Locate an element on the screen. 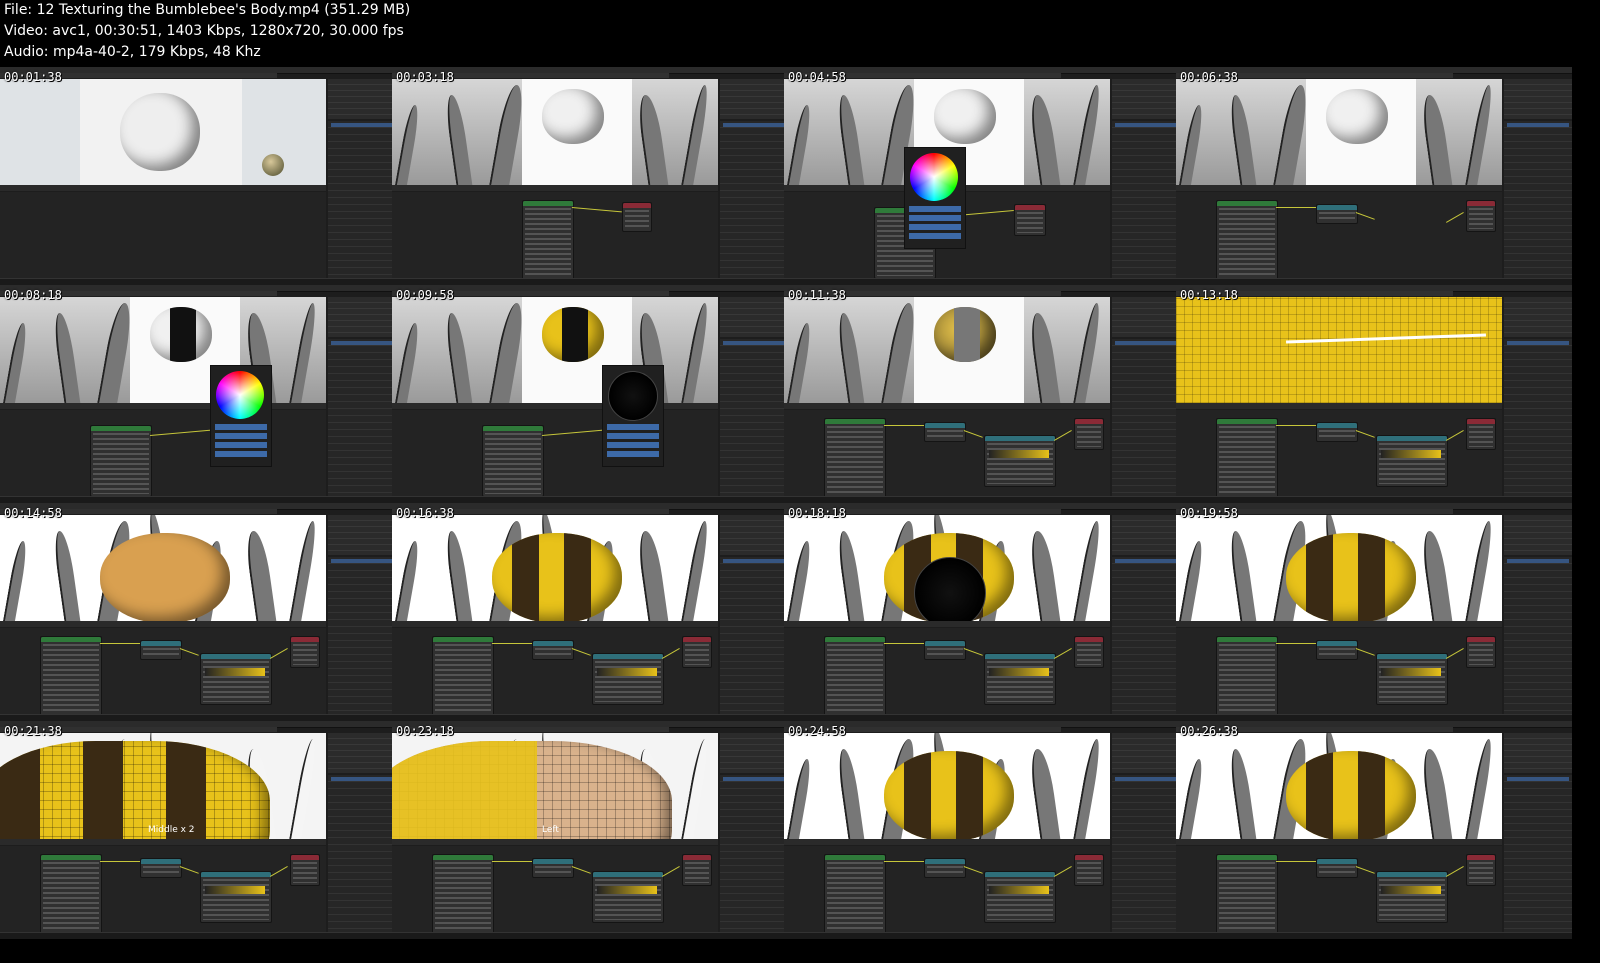 This screenshot has height=963, width=1600. timestamp-label: 00:04:58 is located at coordinates (817, 77).